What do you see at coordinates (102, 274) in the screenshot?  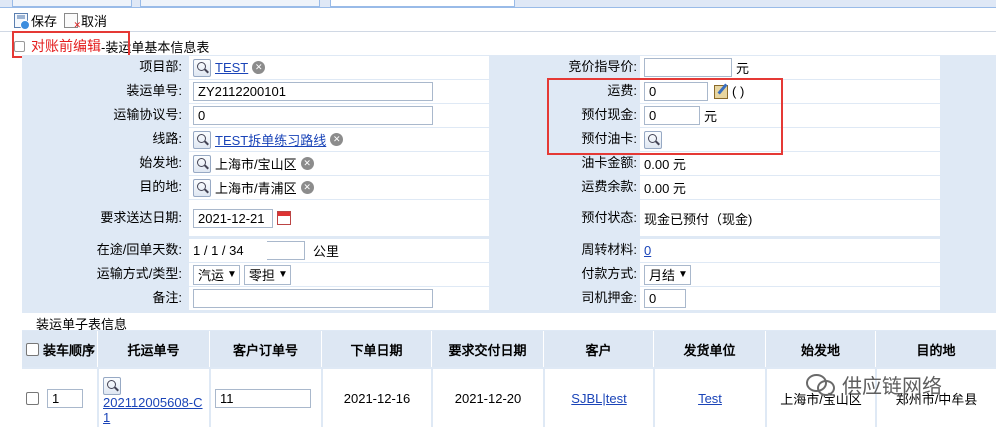 I see `transport-label: 运输方式/类型:` at bounding box center [102, 274].